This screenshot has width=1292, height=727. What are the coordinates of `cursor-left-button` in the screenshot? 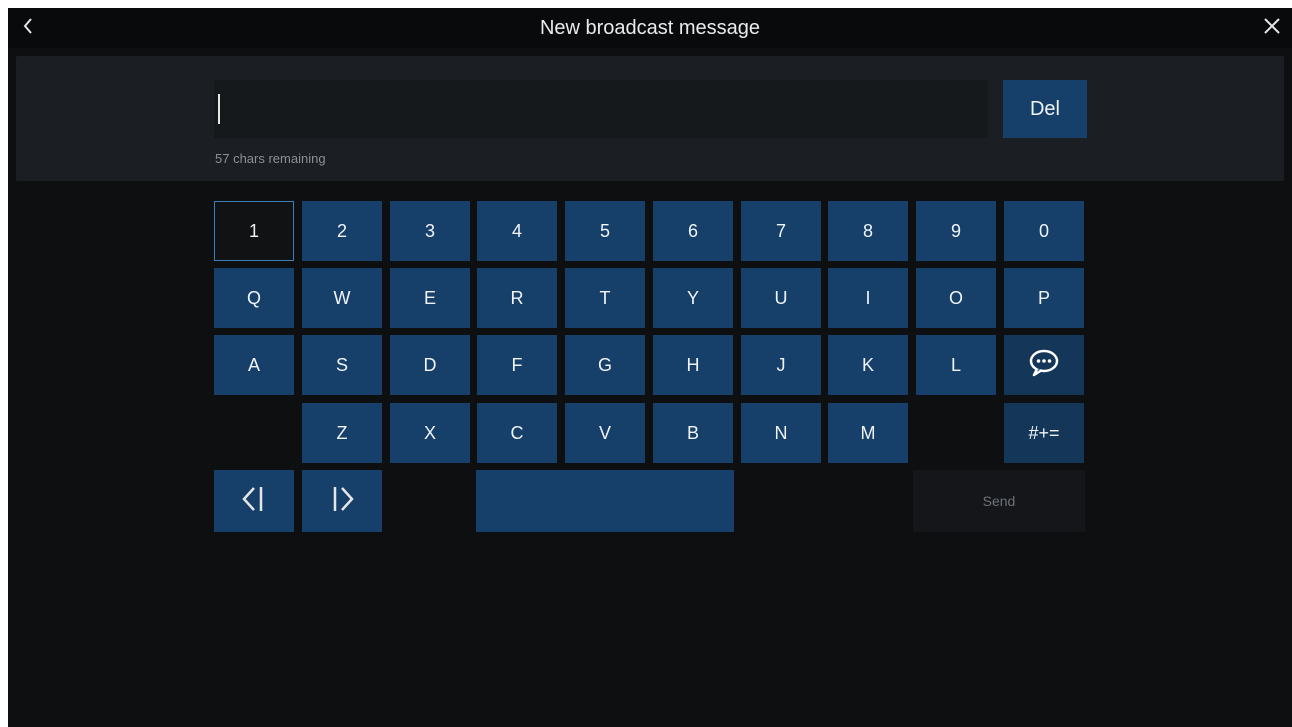 It's located at (254, 501).